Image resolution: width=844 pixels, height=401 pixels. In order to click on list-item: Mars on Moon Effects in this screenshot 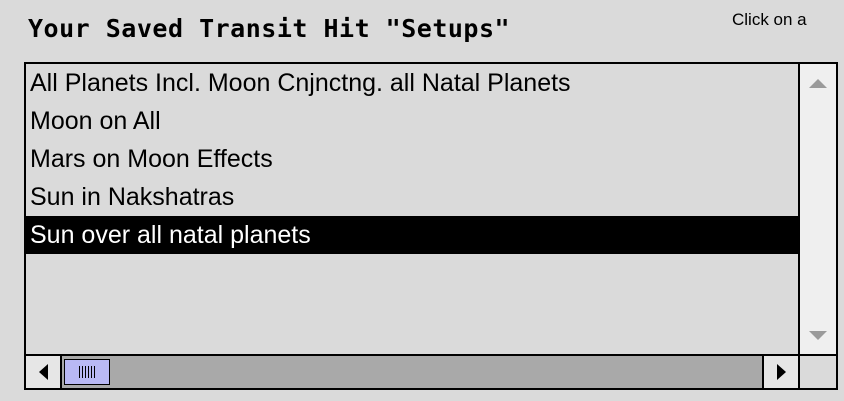, I will do `click(412, 159)`.